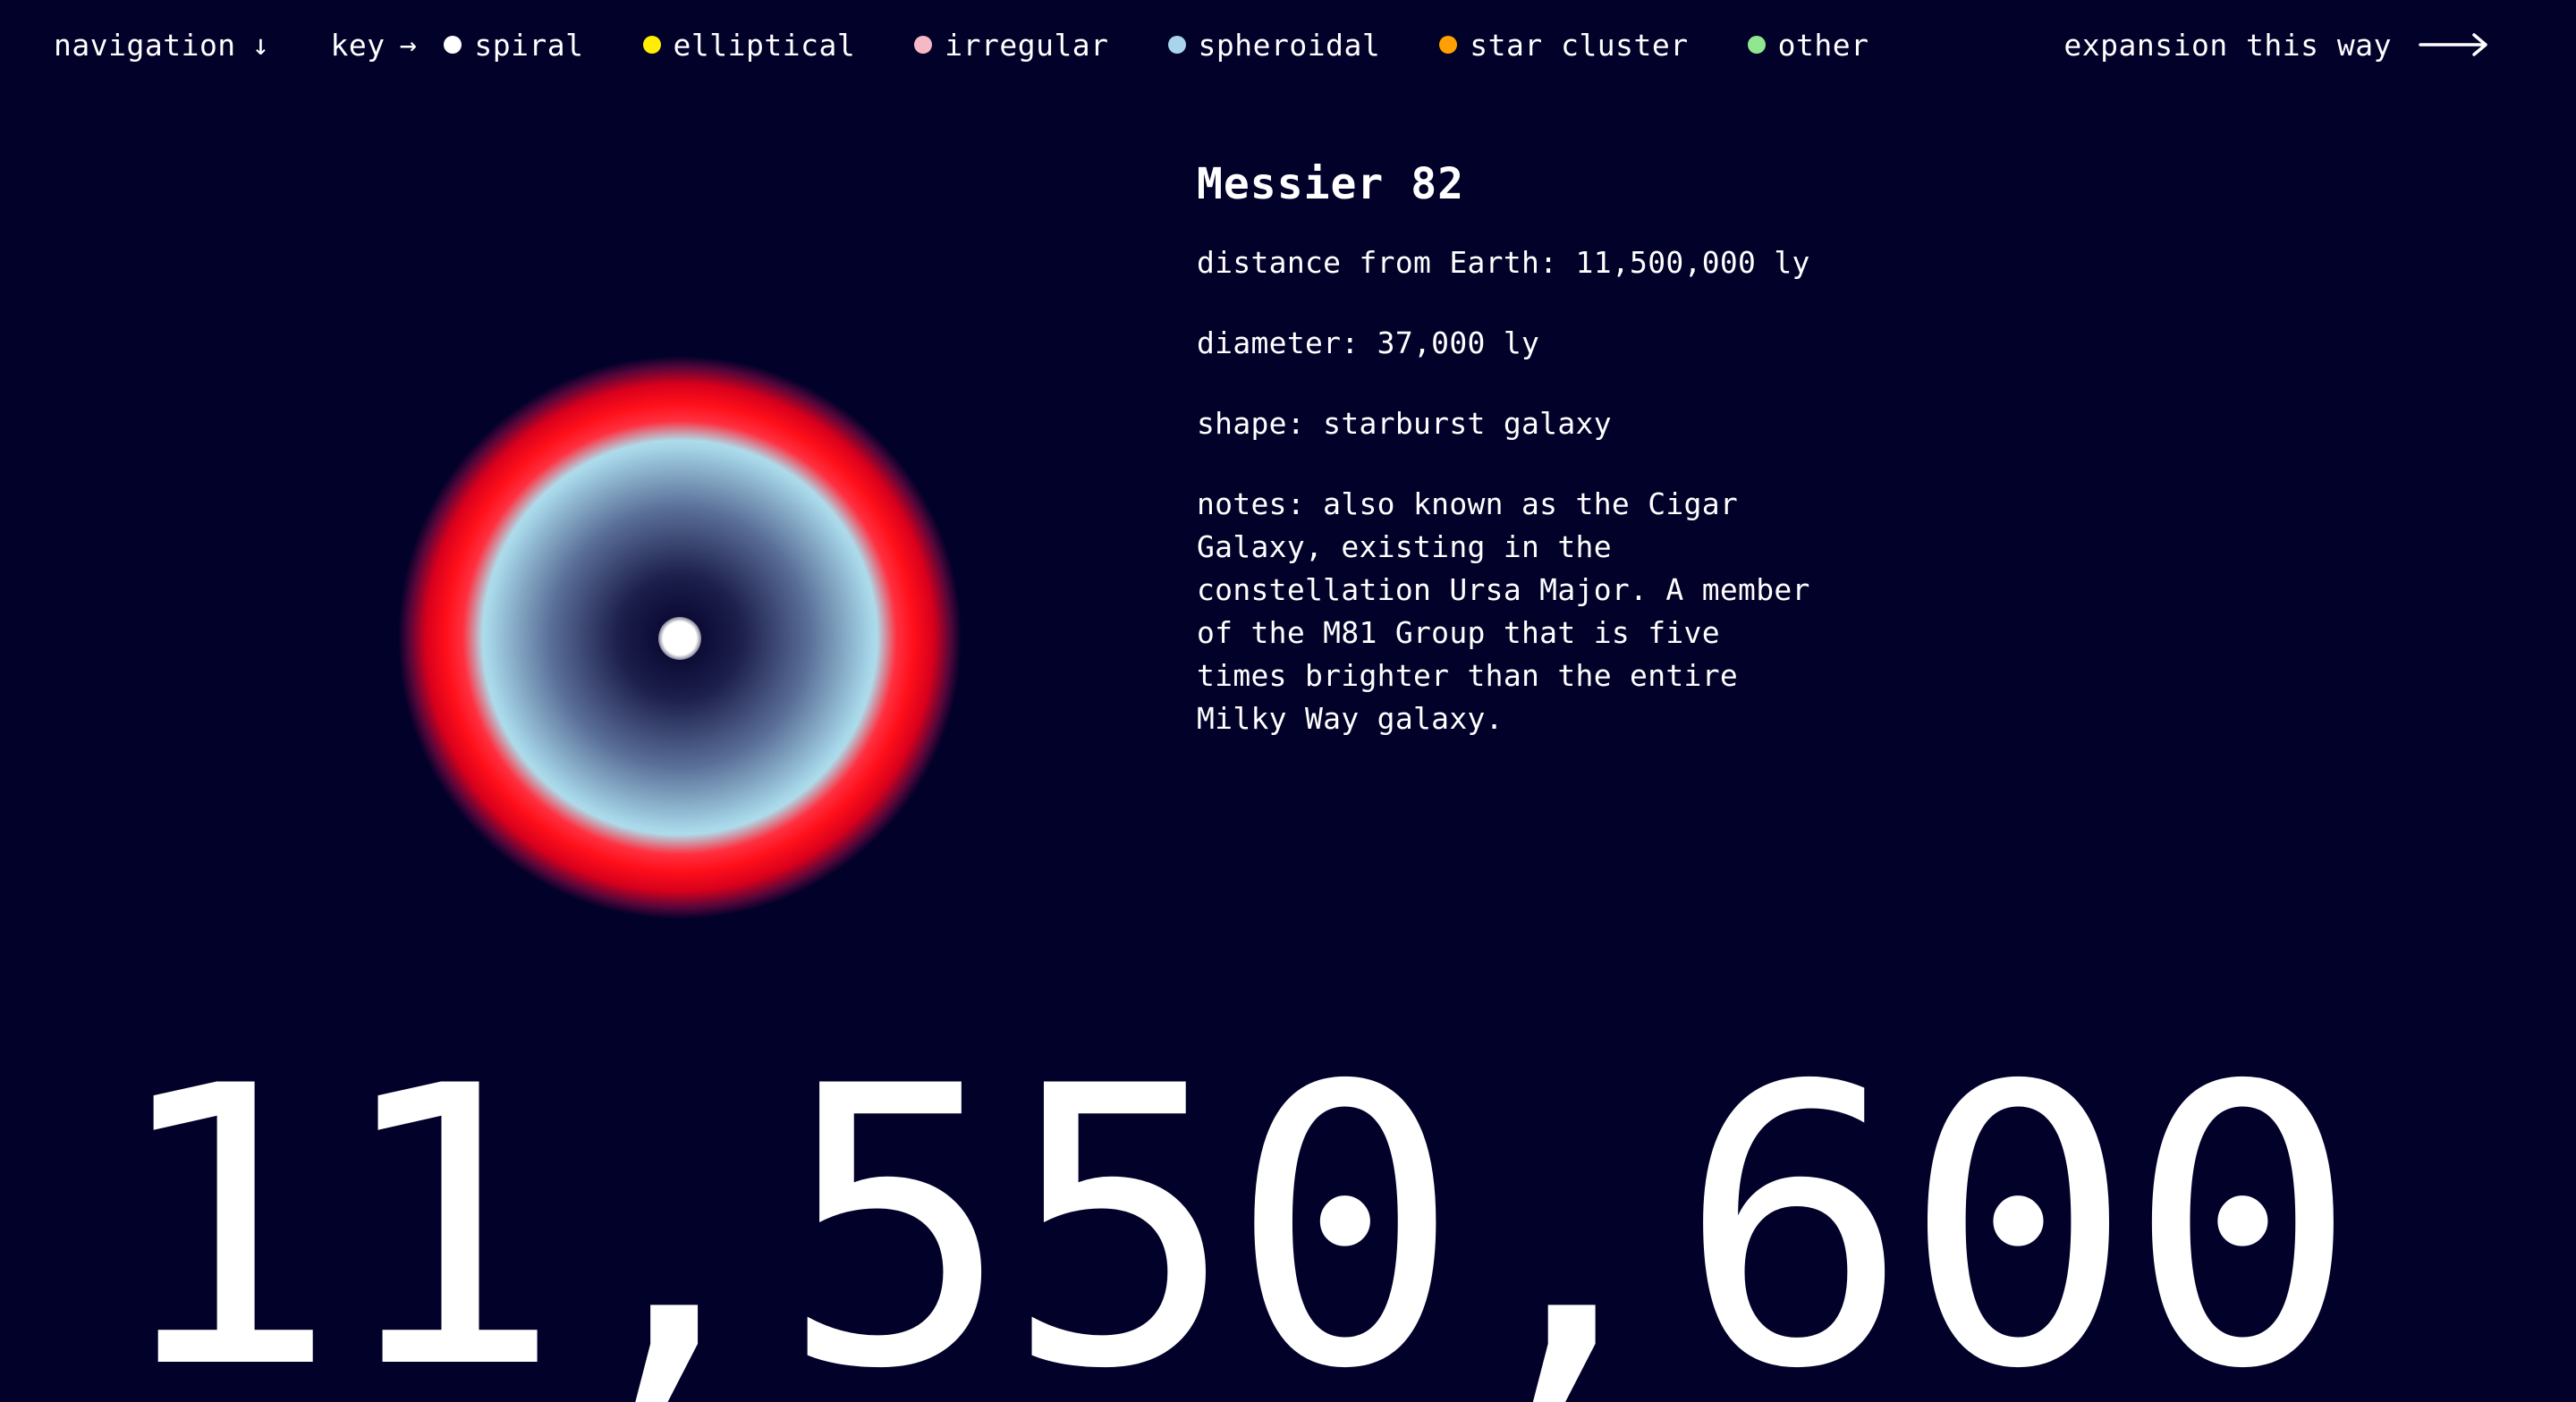 This screenshot has width=2576, height=1402. What do you see at coordinates (1579, 45) in the screenshot?
I see `legend-label: star cluster` at bounding box center [1579, 45].